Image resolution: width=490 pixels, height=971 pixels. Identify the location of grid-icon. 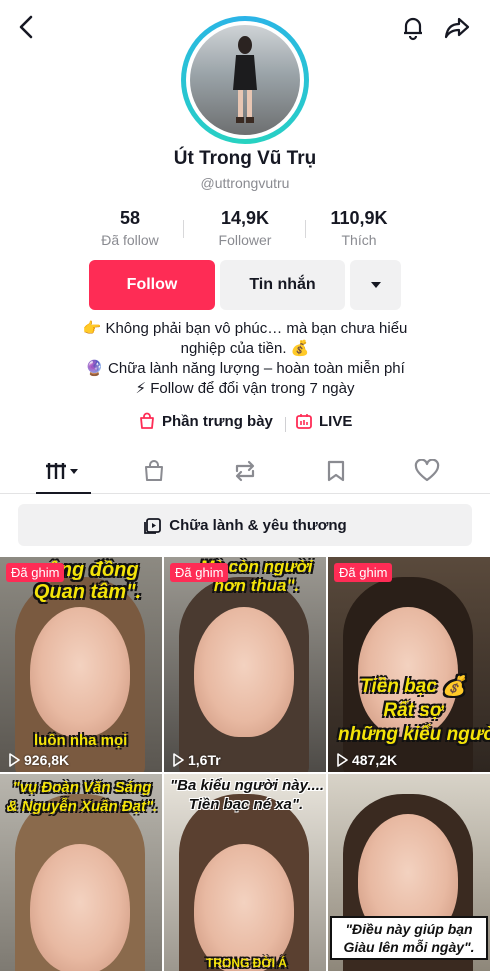
(62, 470).